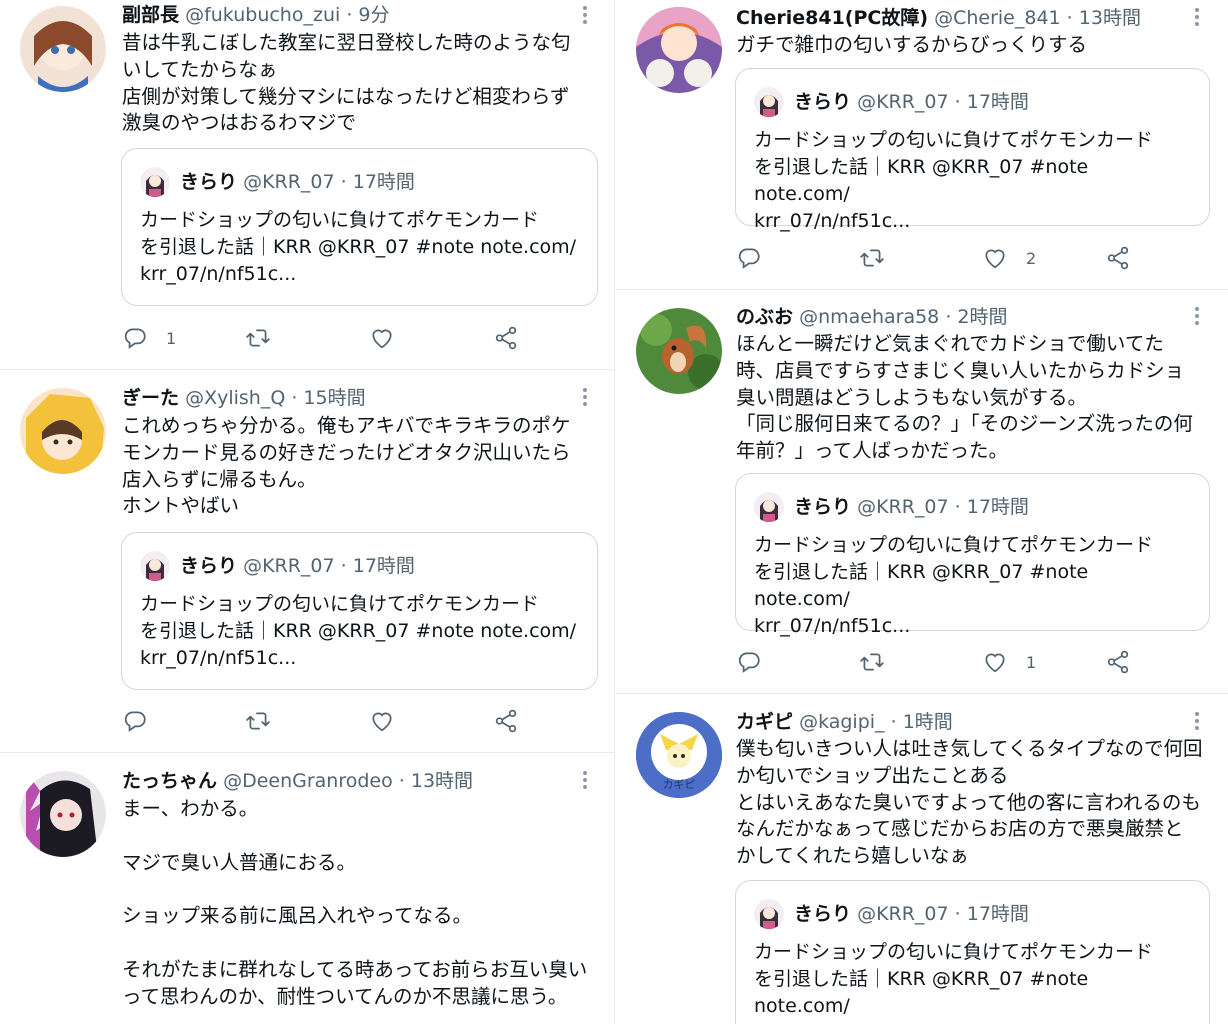 The width and height of the screenshot is (1228, 1024). What do you see at coordinates (928, 722) in the screenshot?
I see `timestamp: 1時間` at bounding box center [928, 722].